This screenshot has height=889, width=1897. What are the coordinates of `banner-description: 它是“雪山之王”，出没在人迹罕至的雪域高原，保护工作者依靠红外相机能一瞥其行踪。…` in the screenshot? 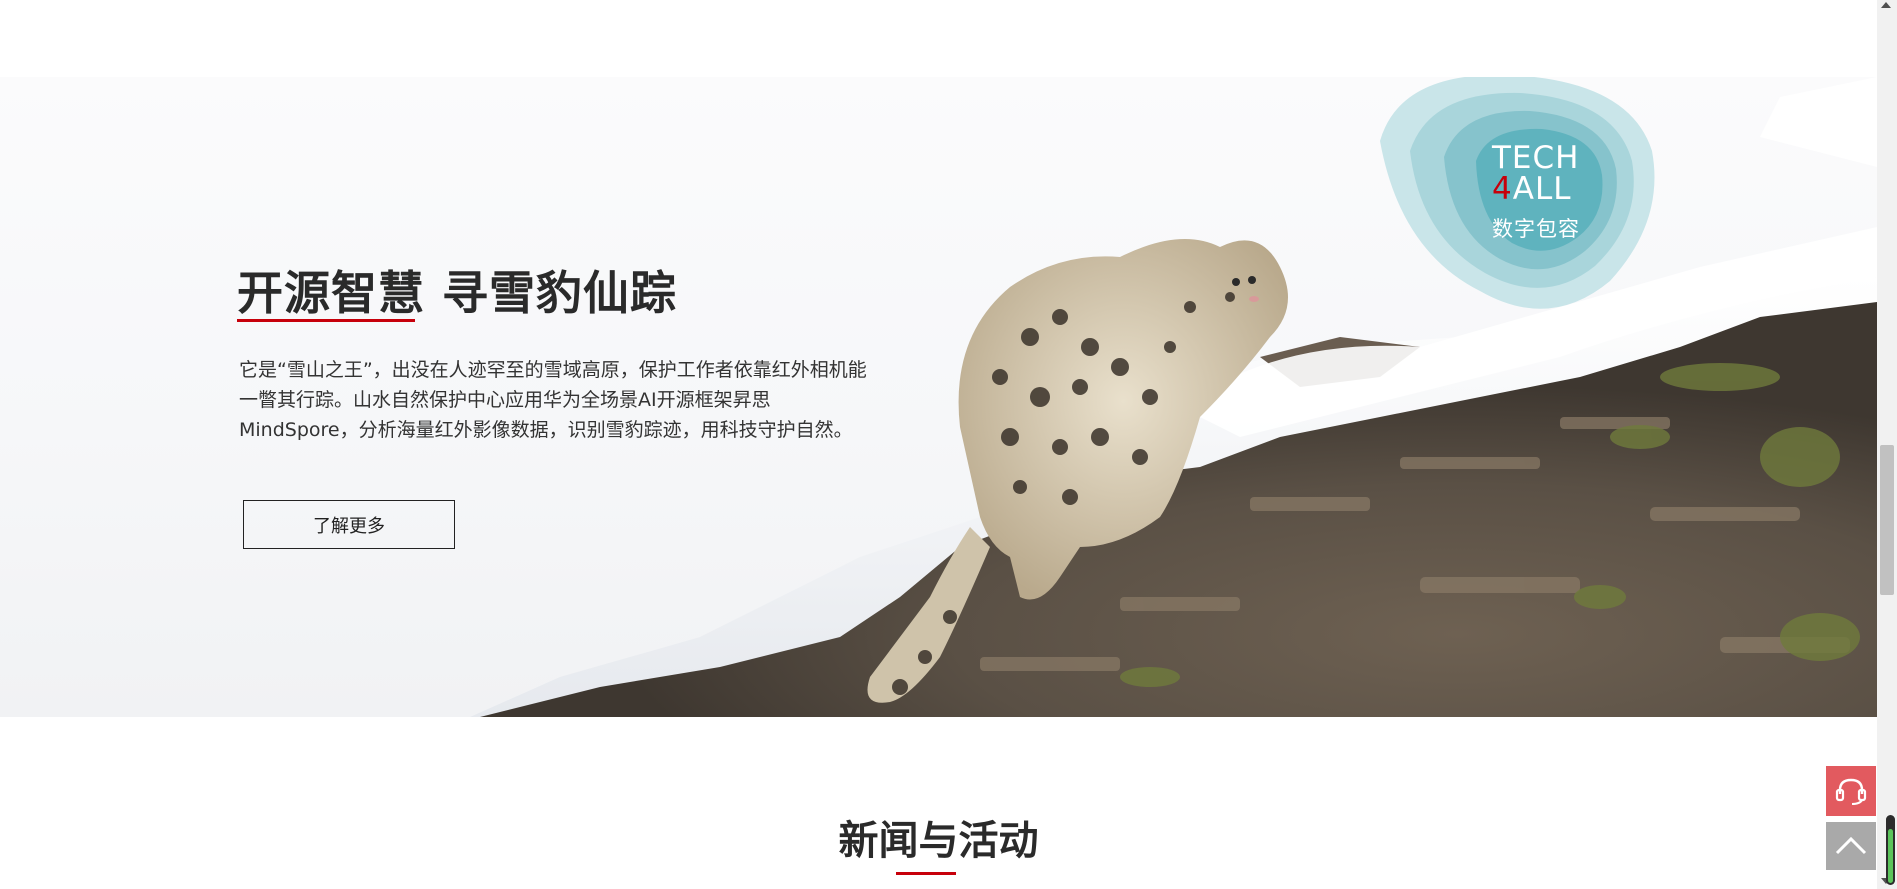 It's located at (553, 400).